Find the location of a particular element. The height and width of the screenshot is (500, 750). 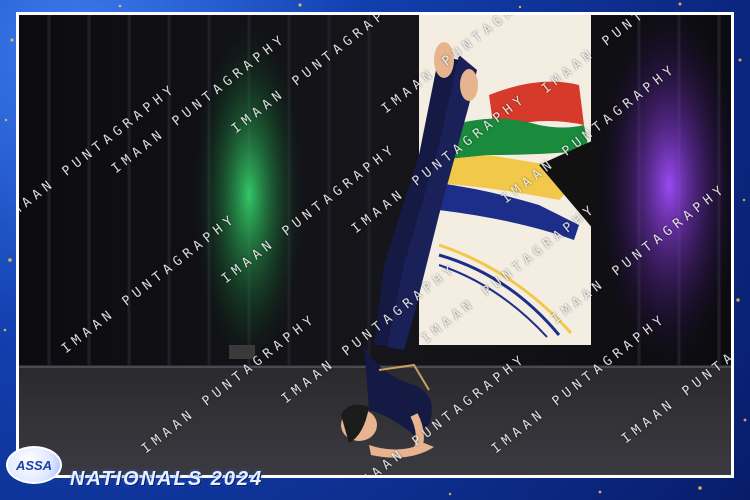

event-banner: NATIONALS 2024 is located at coordinates (167, 479).